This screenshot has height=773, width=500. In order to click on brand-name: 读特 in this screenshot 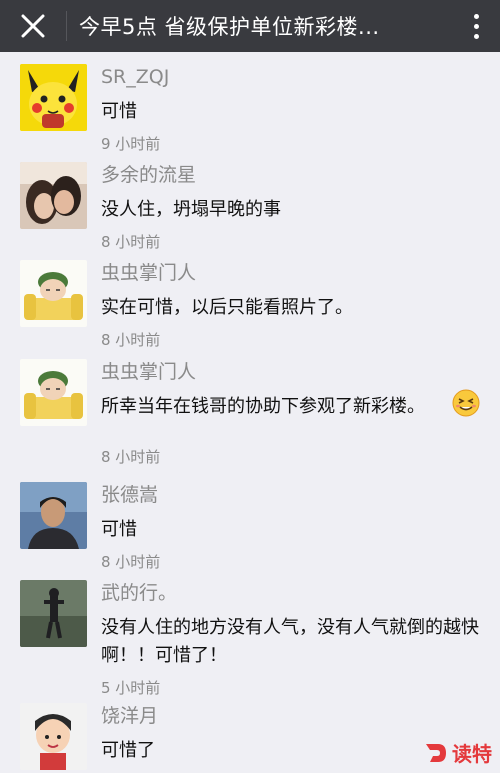, I will do `click(472, 754)`.